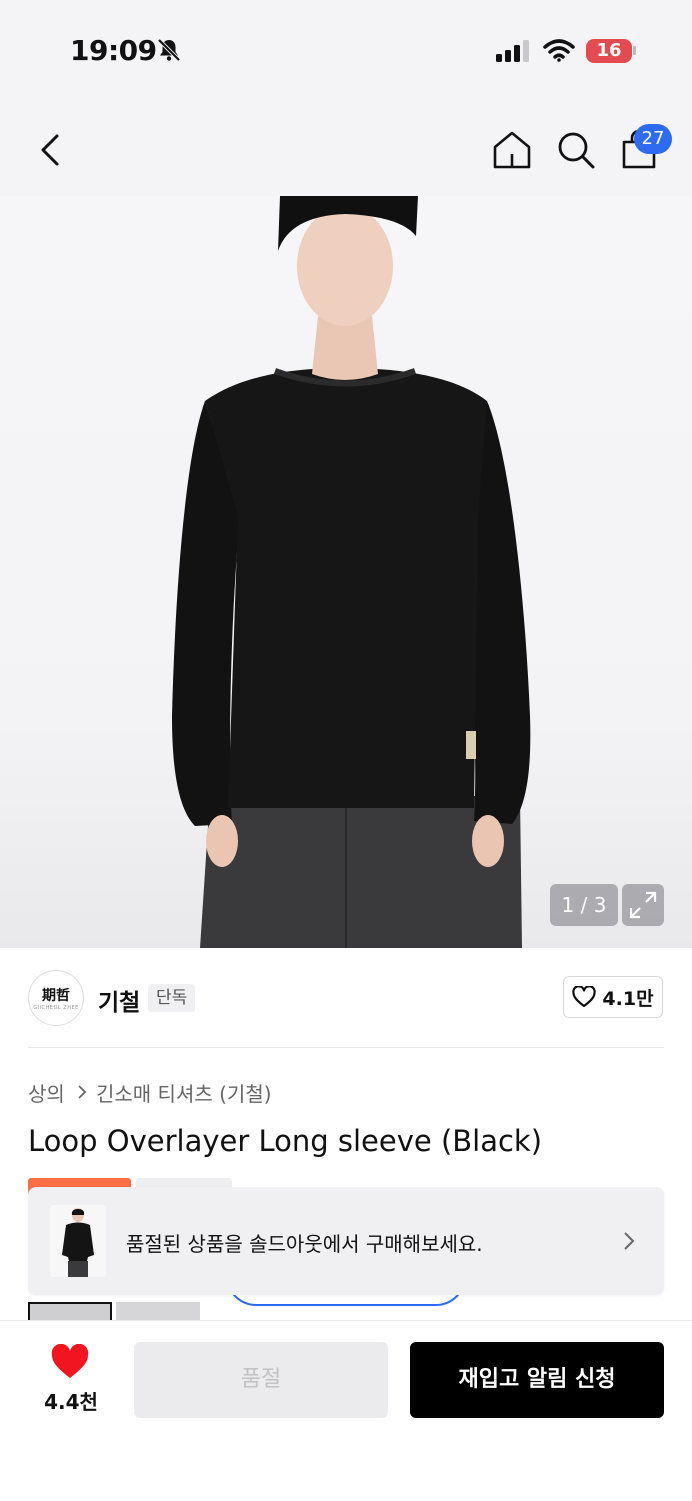 The image size is (692, 1501). I want to click on restock-alert-button: 재입고 알림 신청, so click(537, 1380).